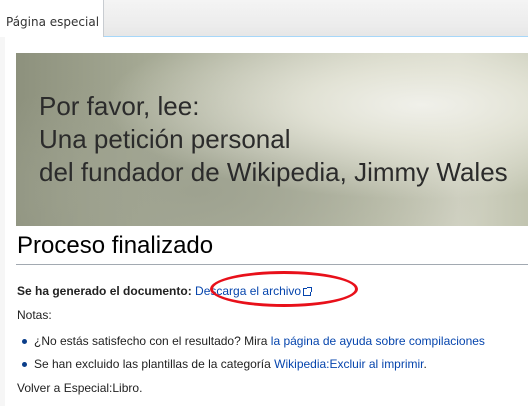 Image resolution: width=528 pixels, height=406 pixels. What do you see at coordinates (284, 289) in the screenshot?
I see `annotation-ellipse` at bounding box center [284, 289].